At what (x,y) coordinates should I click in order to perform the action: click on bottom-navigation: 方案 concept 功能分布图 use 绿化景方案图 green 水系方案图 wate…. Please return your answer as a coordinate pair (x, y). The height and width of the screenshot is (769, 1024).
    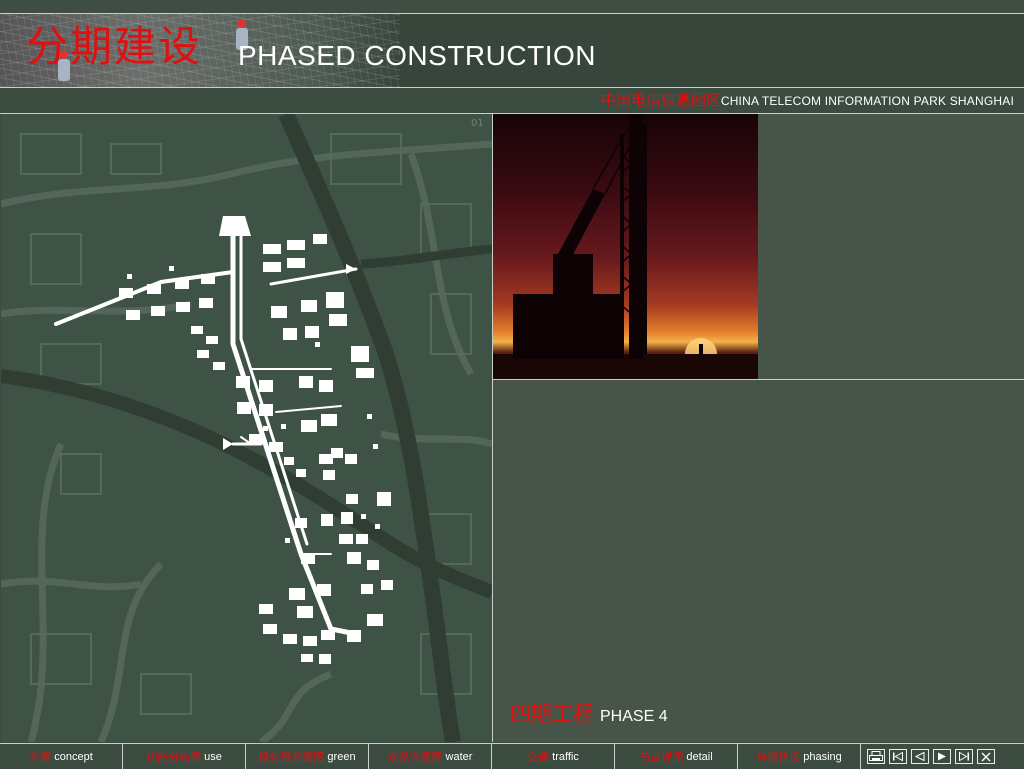
    Looking at the image, I should click on (512, 756).